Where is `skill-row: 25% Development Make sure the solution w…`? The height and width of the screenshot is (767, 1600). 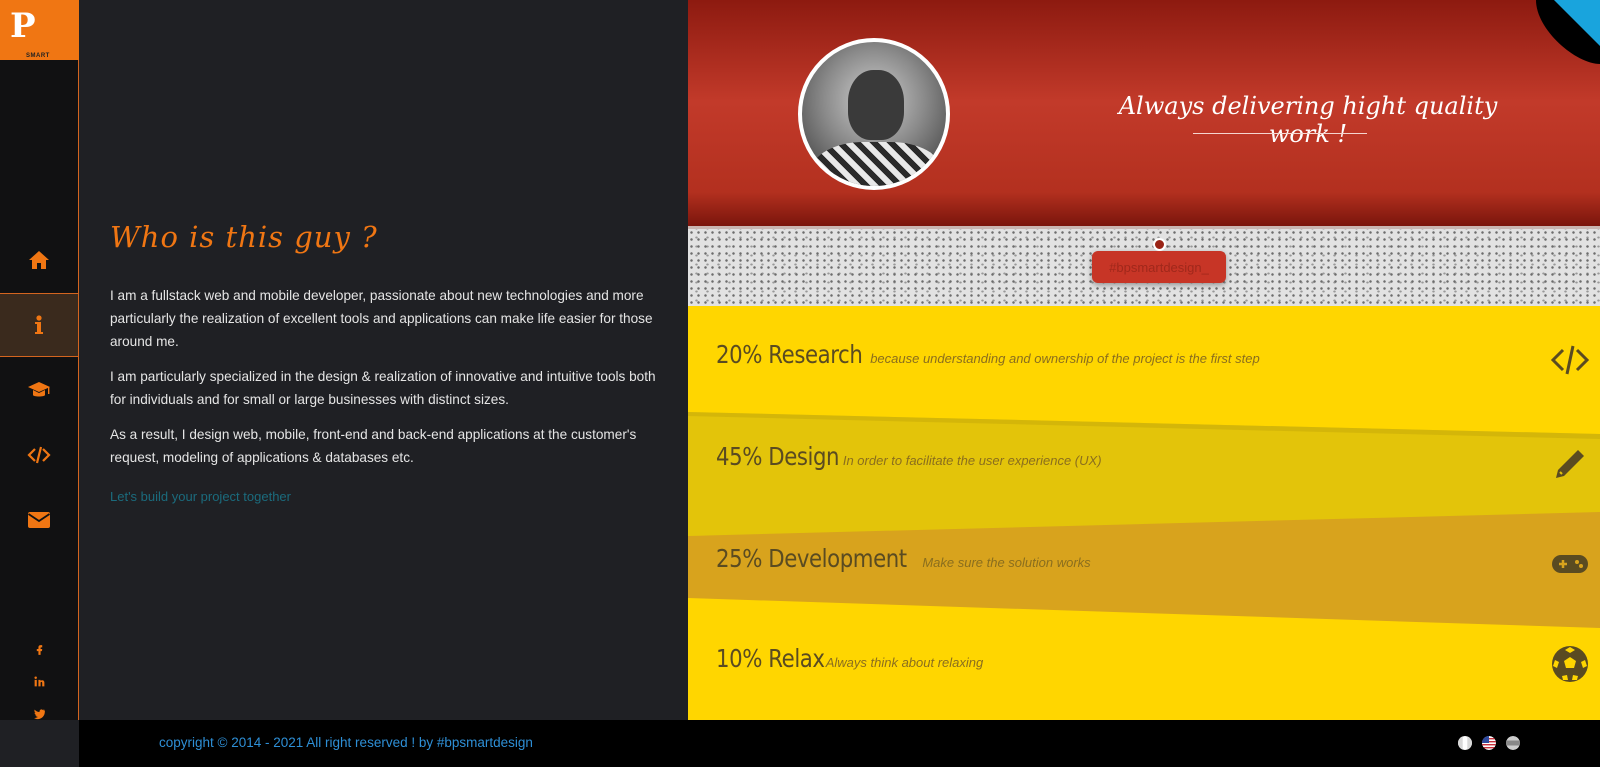
skill-row: 25% Development Make sure the solution w… is located at coordinates (903, 558).